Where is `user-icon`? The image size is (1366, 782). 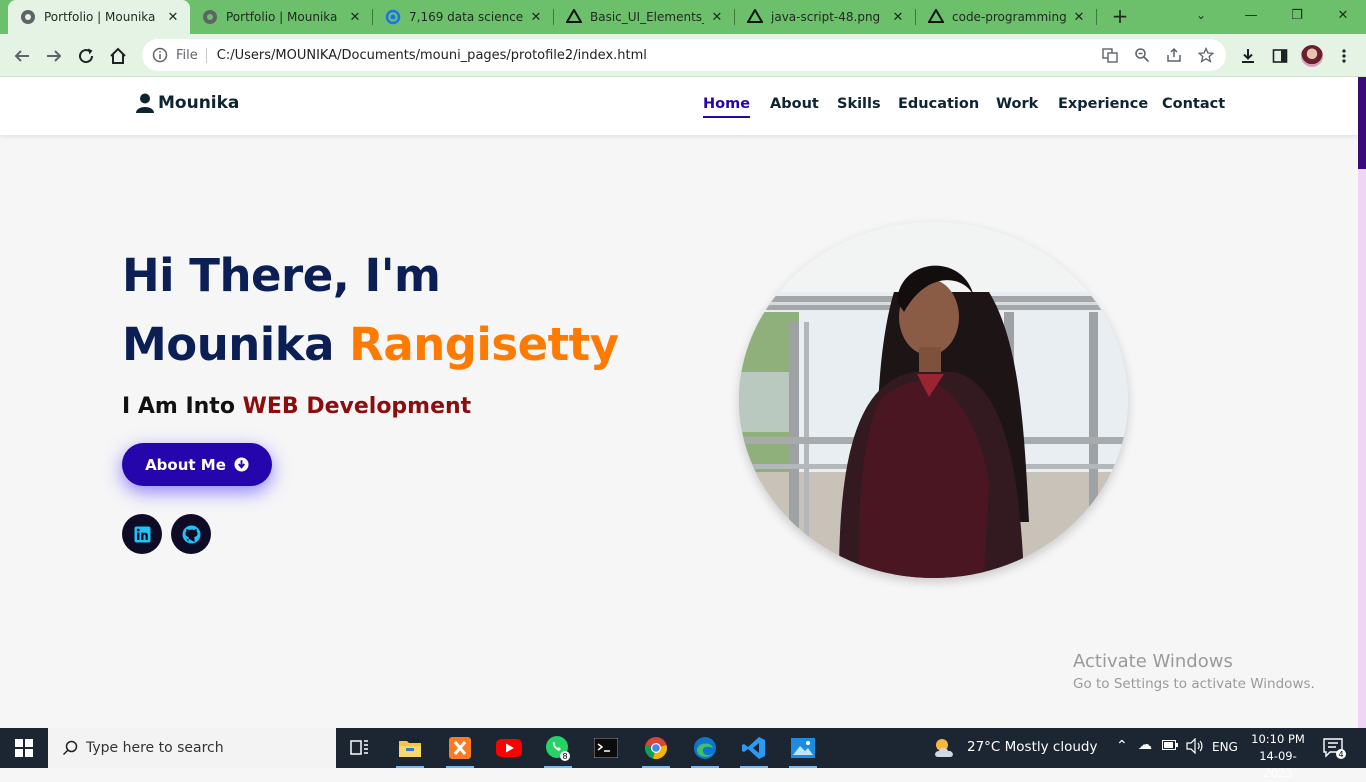 user-icon is located at coordinates (145, 103).